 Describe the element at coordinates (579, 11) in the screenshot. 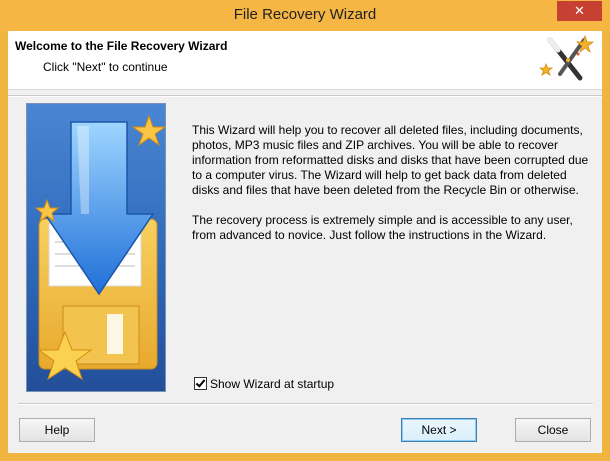

I see `window-close-button: ✕` at that location.